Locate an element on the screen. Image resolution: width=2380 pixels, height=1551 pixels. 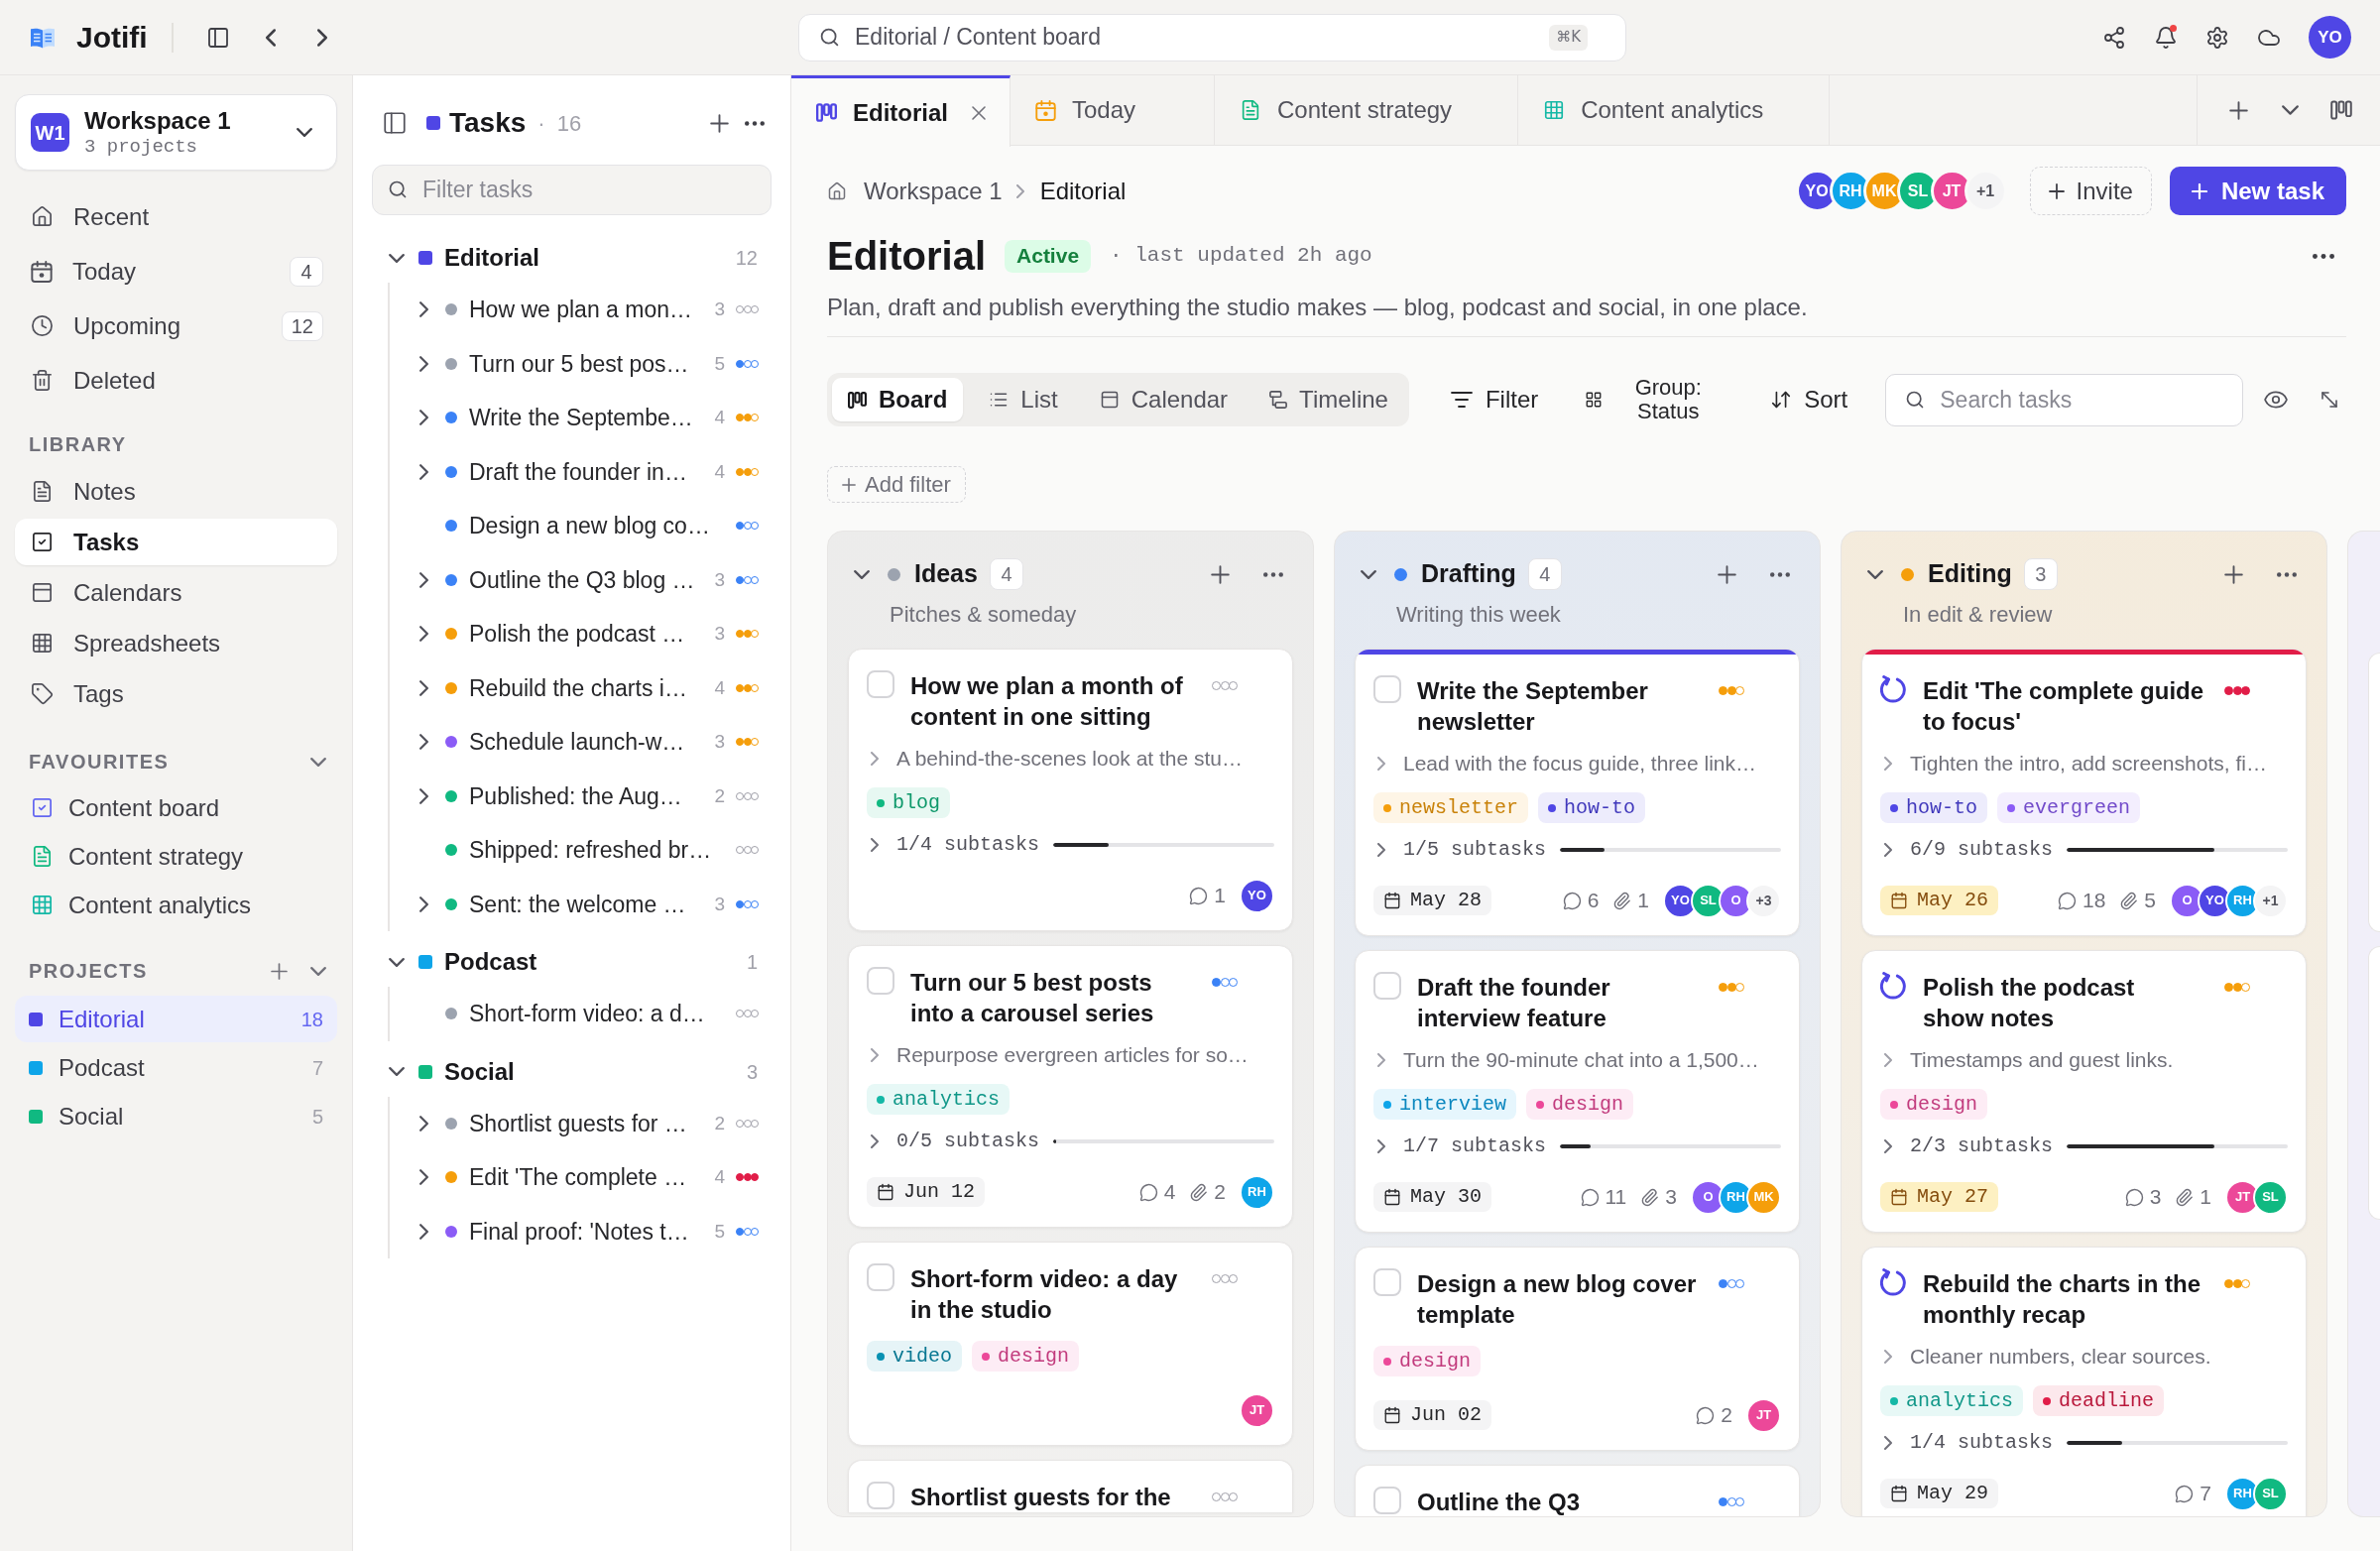
view-tab: List is located at coordinates (1024, 399).